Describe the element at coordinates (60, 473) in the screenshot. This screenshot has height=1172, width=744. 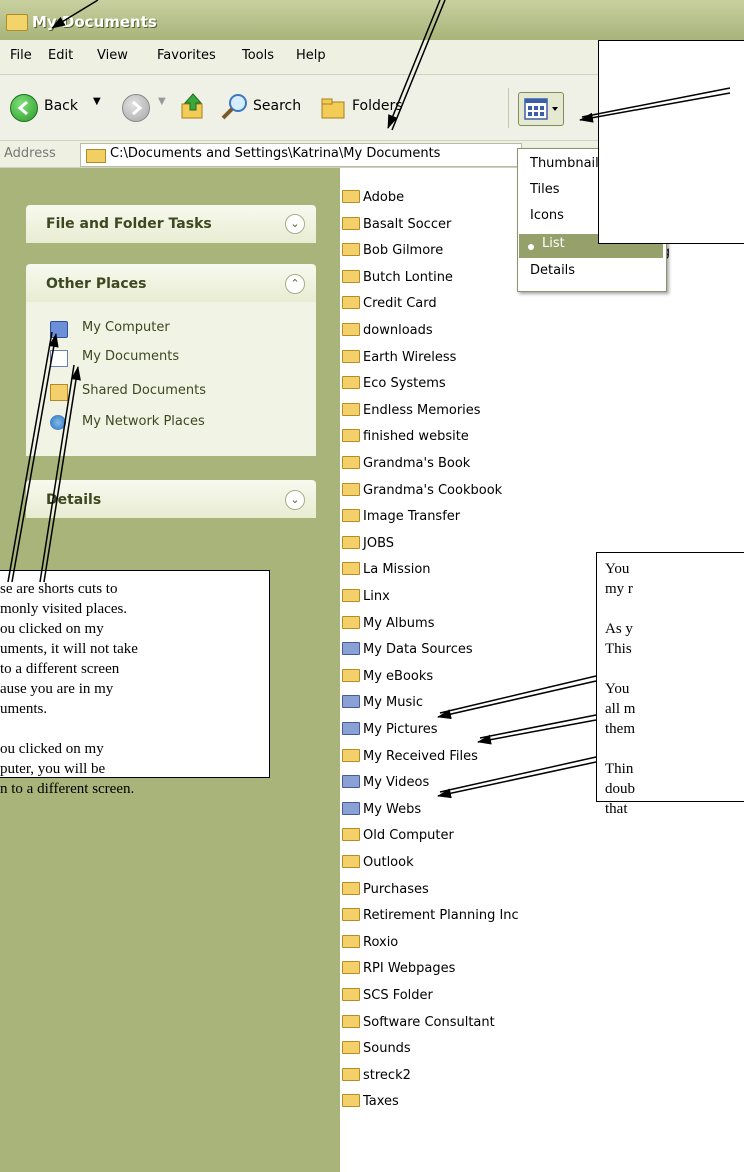
I see `arrow-to-my-documents` at that location.